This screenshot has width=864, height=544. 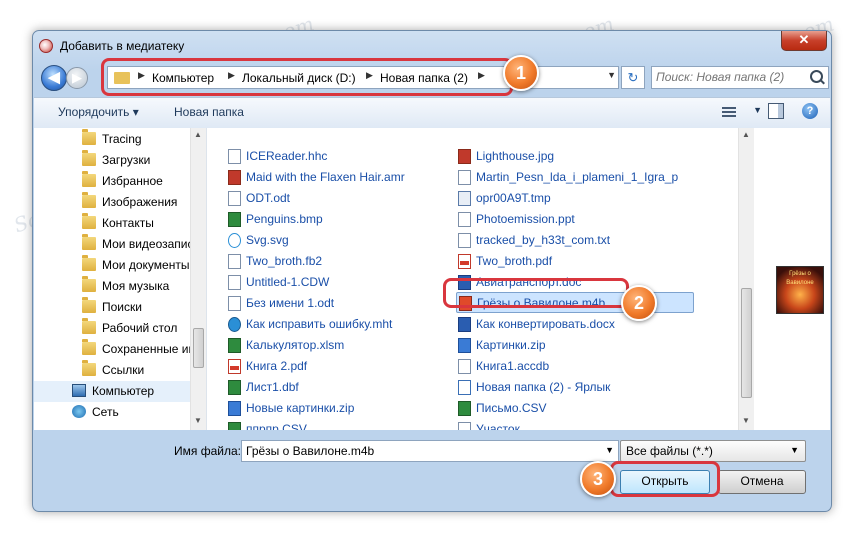 I want to click on nav-item-desktop: Рабочий стол, so click(x=112, y=328).